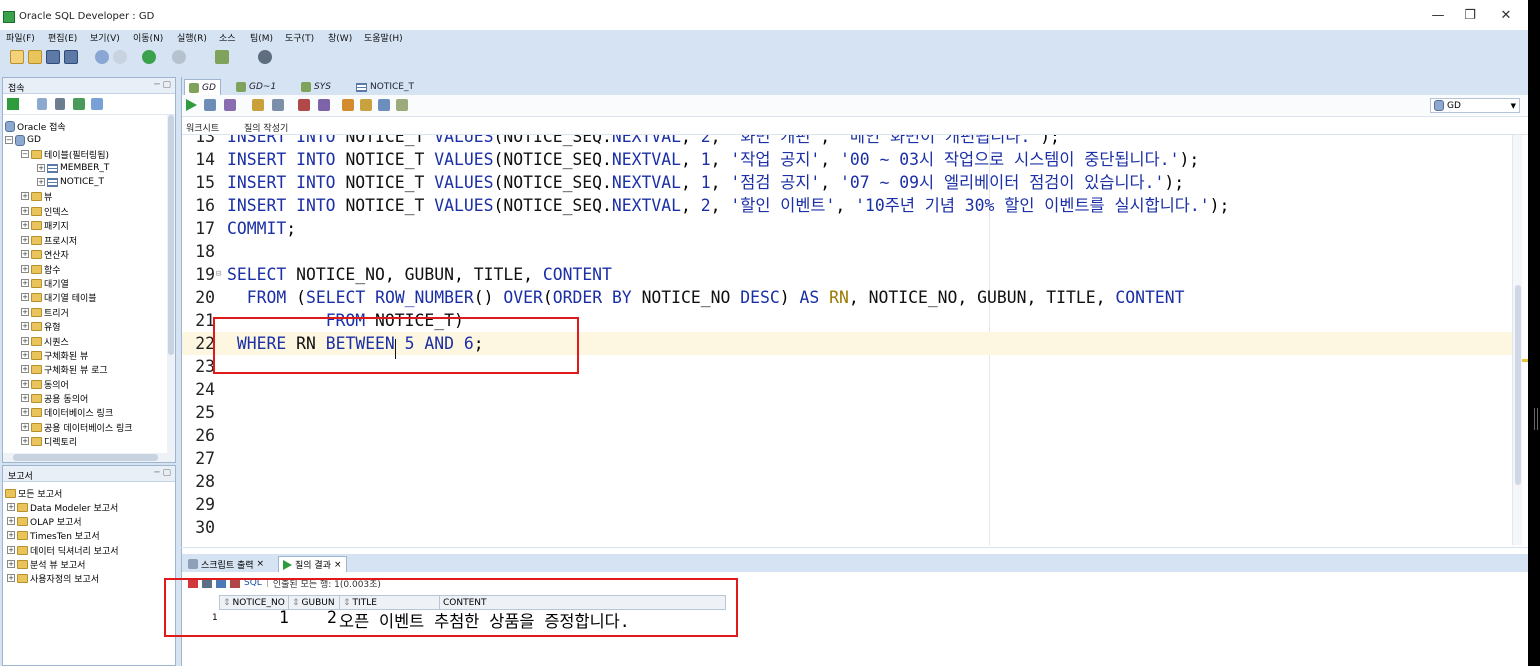  I want to click on eraser-icon, so click(366, 105).